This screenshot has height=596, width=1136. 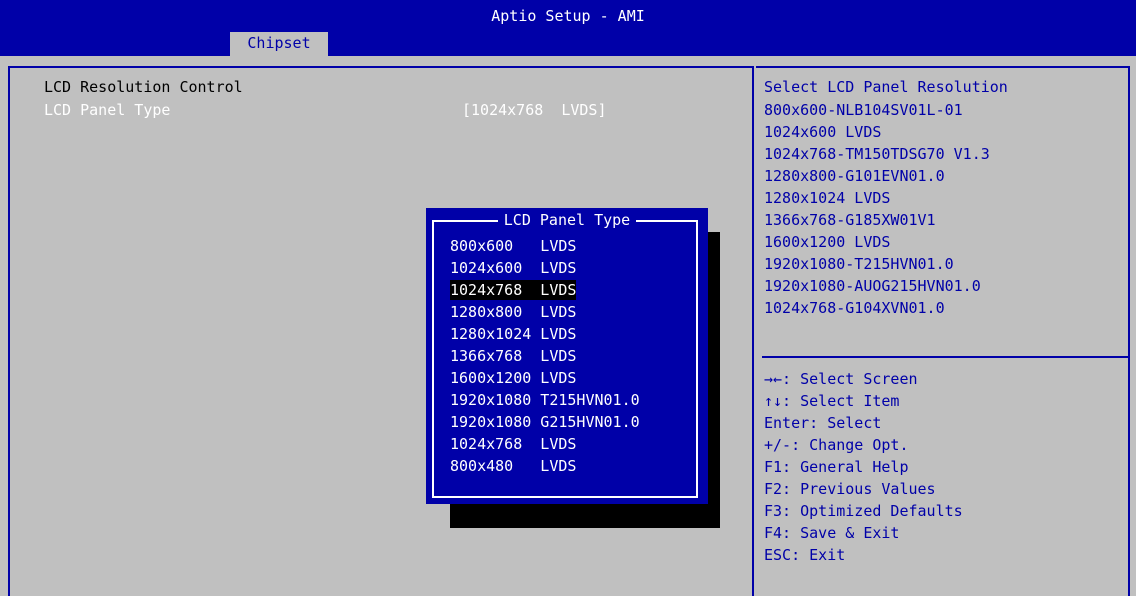 What do you see at coordinates (850, 489) in the screenshot?
I see `key-hint: F2: Previous Values` at bounding box center [850, 489].